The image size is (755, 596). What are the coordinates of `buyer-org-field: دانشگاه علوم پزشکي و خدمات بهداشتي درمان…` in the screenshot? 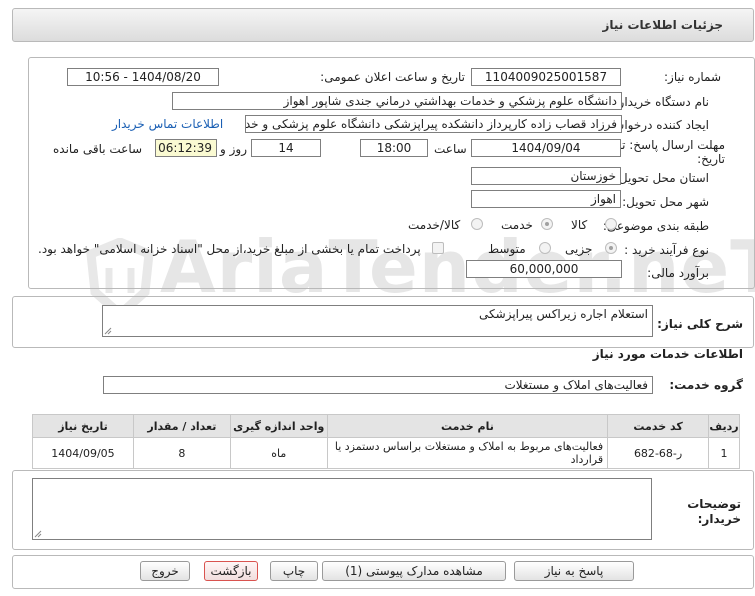 It's located at (397, 101).